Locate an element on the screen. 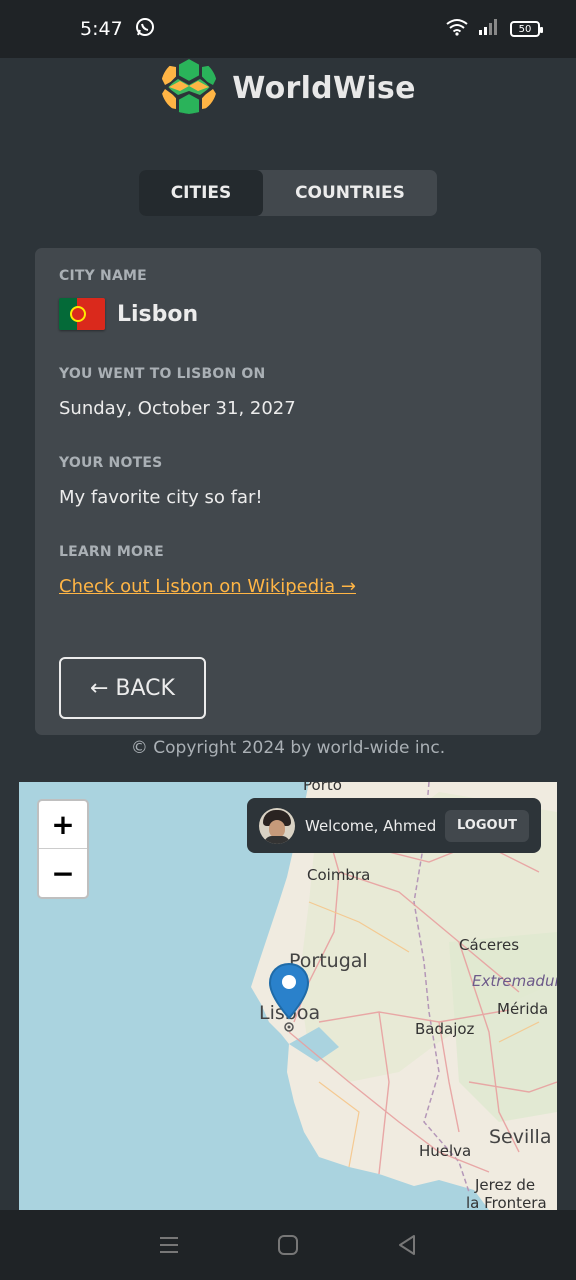  city-country-tabs: CITIES COUNTRIES is located at coordinates (288, 193).